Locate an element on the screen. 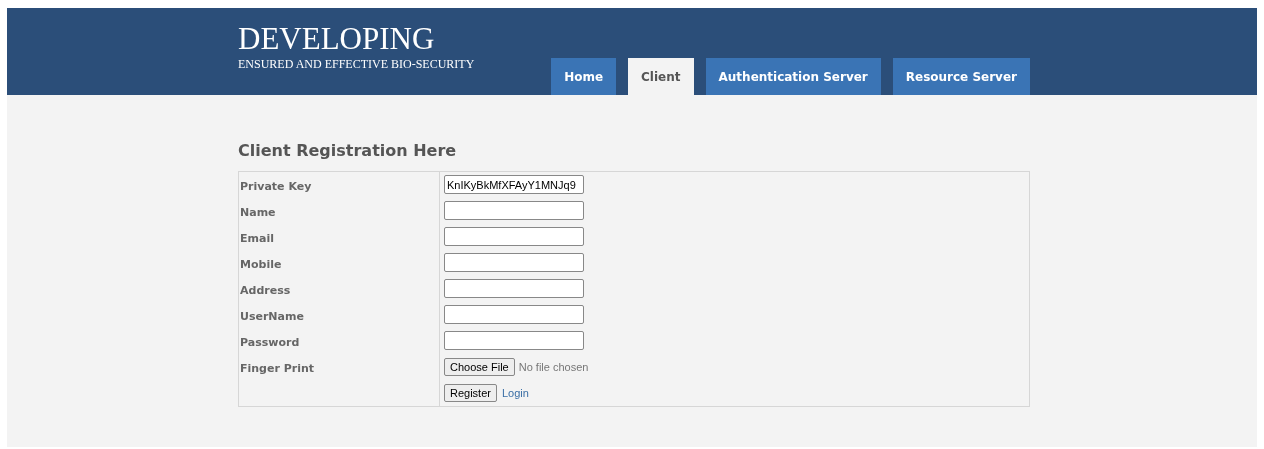 The height and width of the screenshot is (449, 1264). nav-tab: Resource Server is located at coordinates (961, 76).